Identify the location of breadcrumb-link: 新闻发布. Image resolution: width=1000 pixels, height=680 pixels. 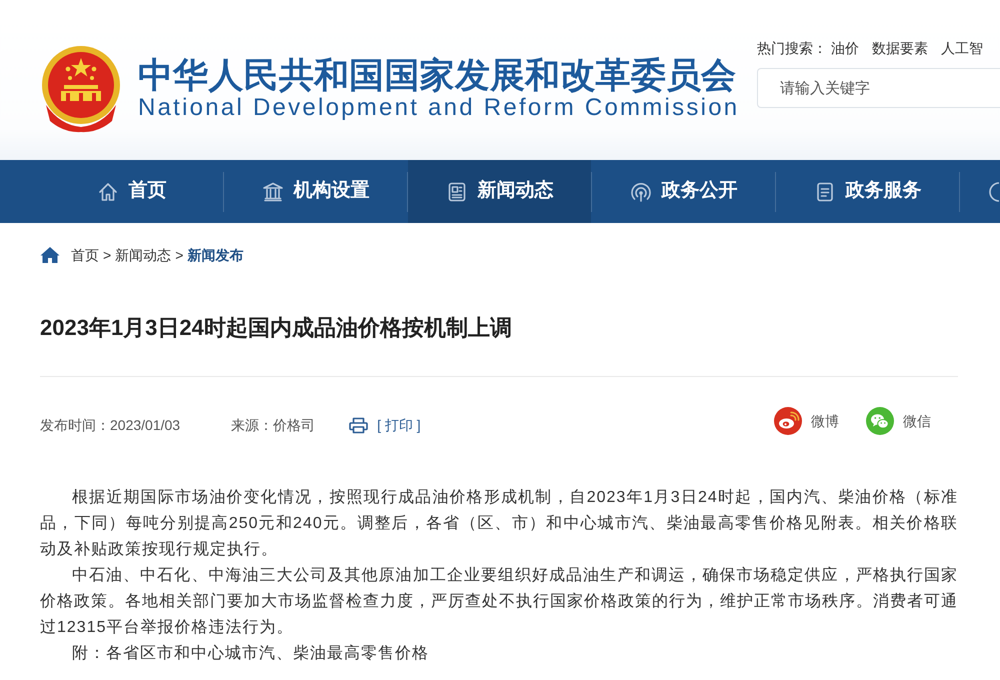
(215, 255).